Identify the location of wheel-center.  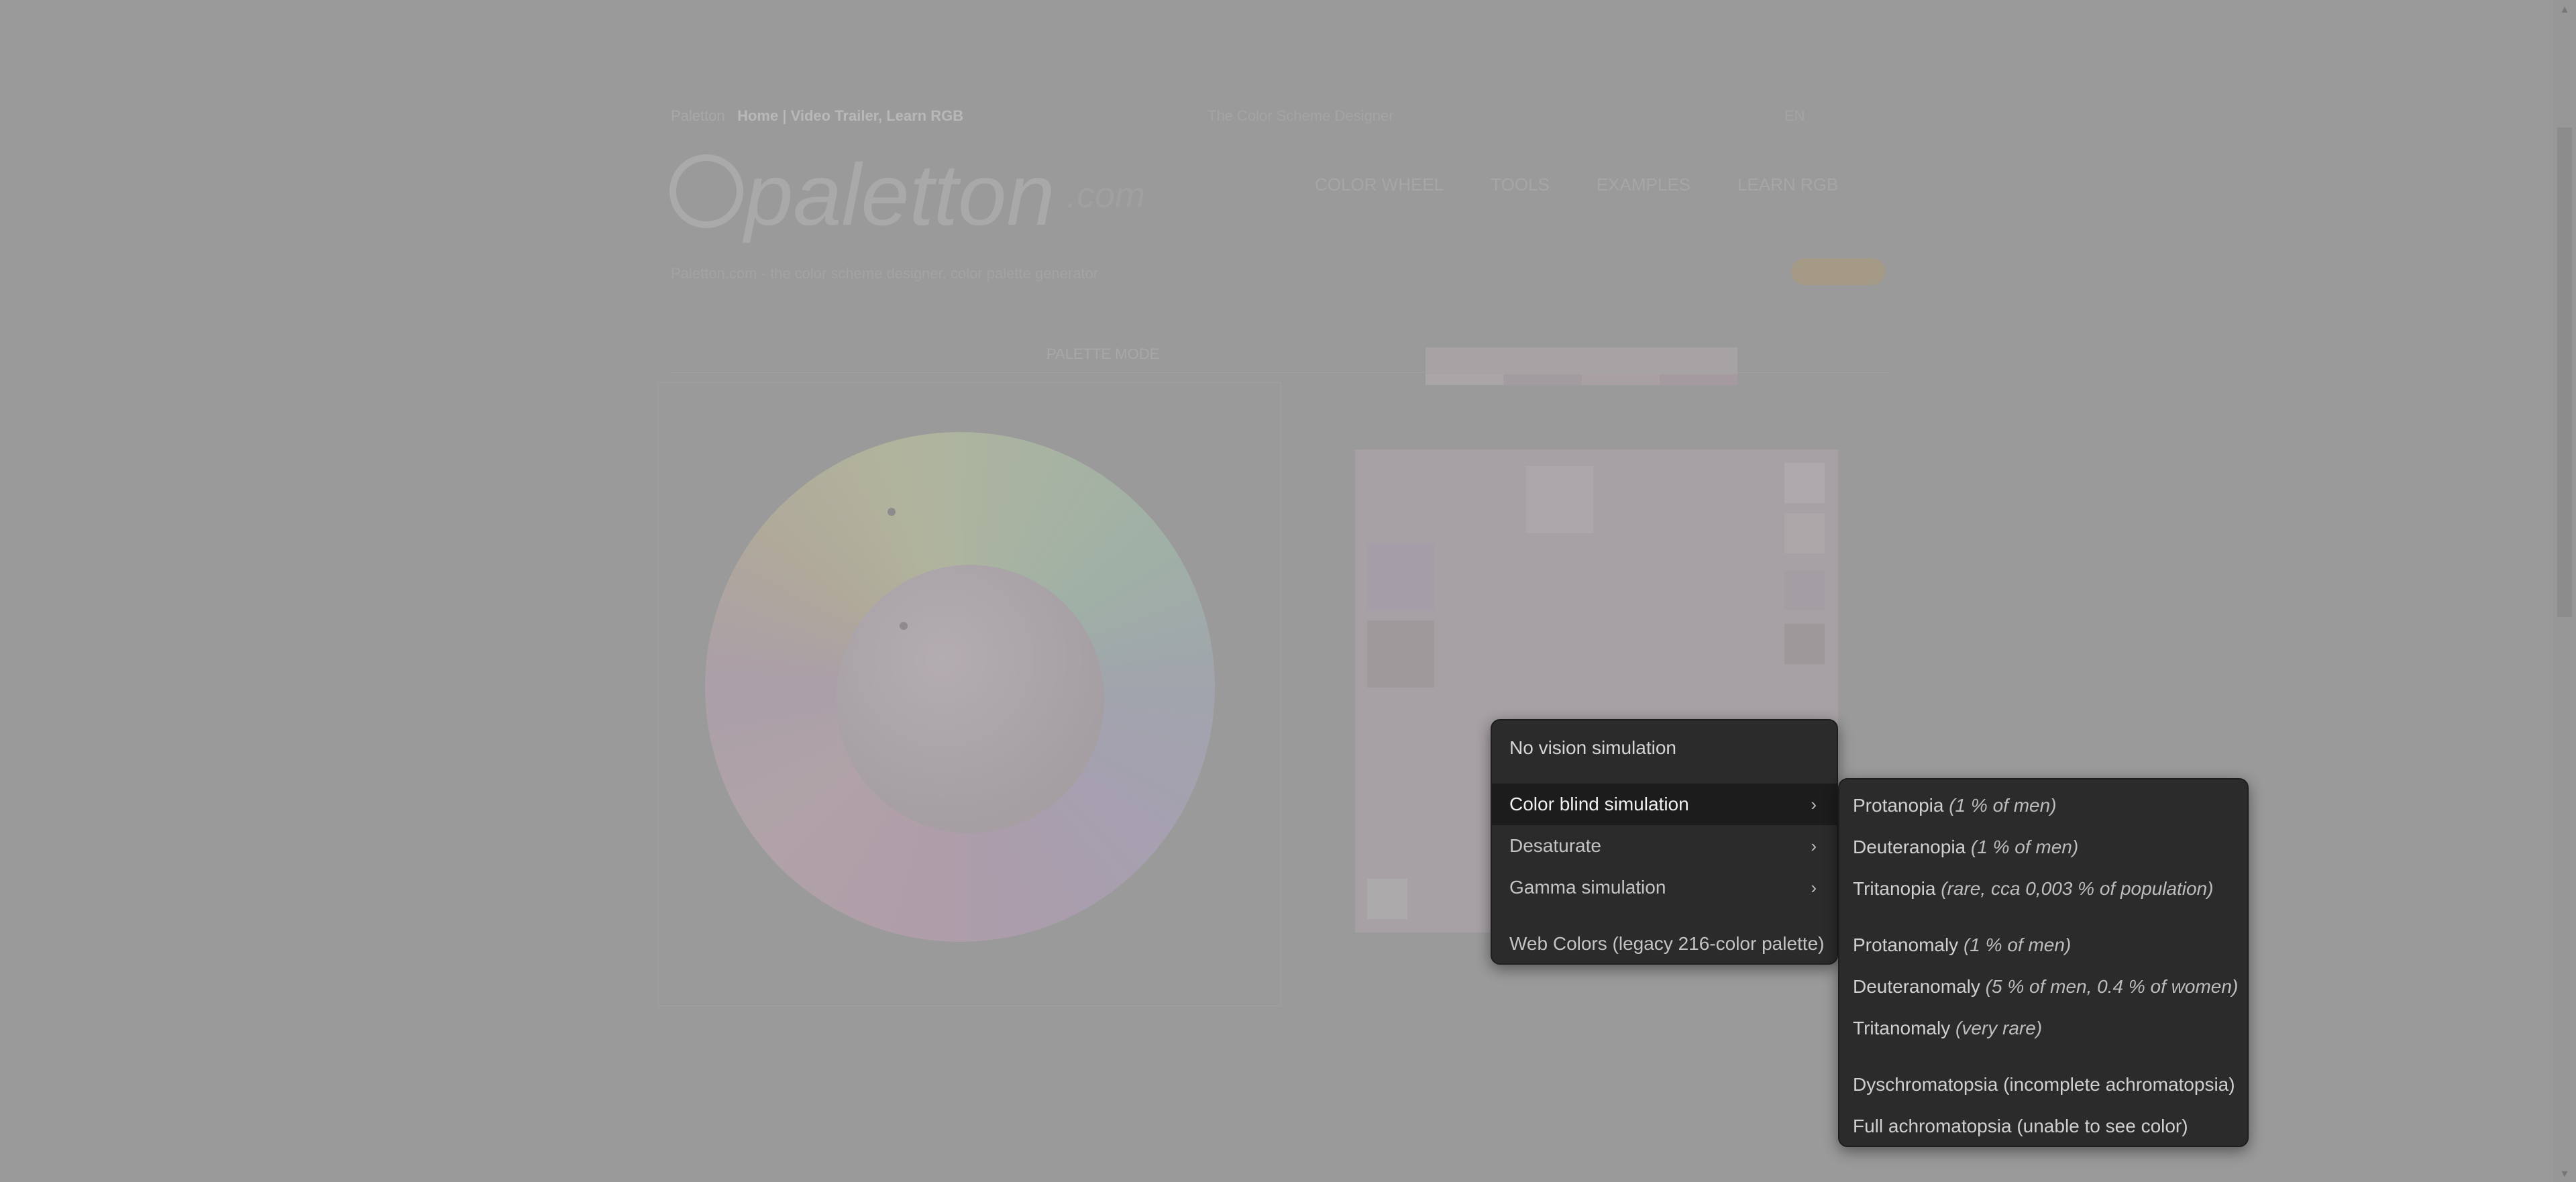
(970, 699).